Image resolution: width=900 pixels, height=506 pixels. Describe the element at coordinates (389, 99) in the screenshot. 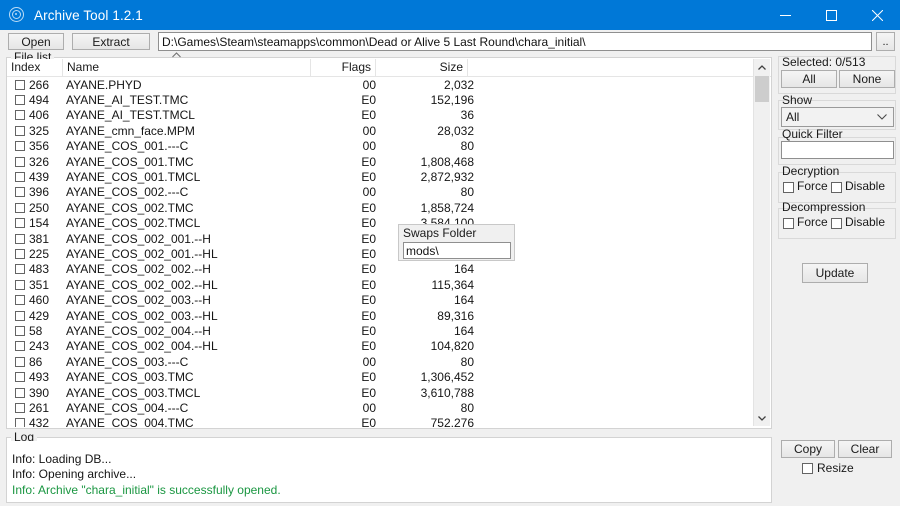

I see `table-row: 494 AYANE_AI_TEST.TMC E0 152,196` at that location.